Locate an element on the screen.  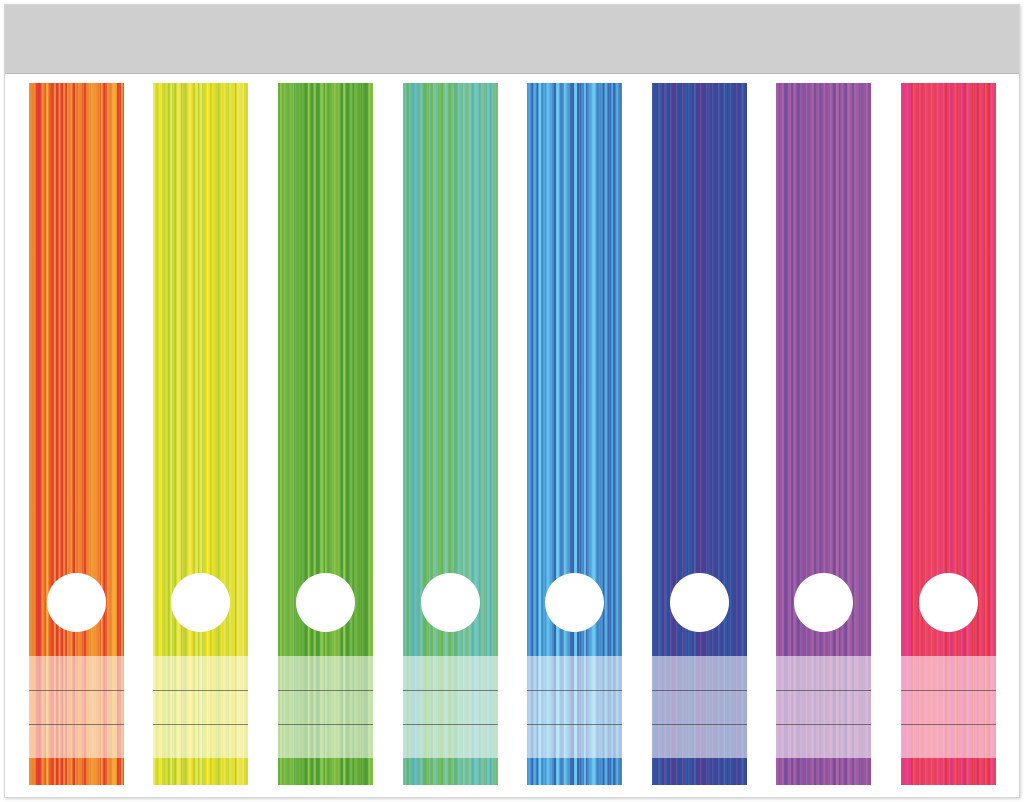
sheet-header-strip is located at coordinates (512, 39).